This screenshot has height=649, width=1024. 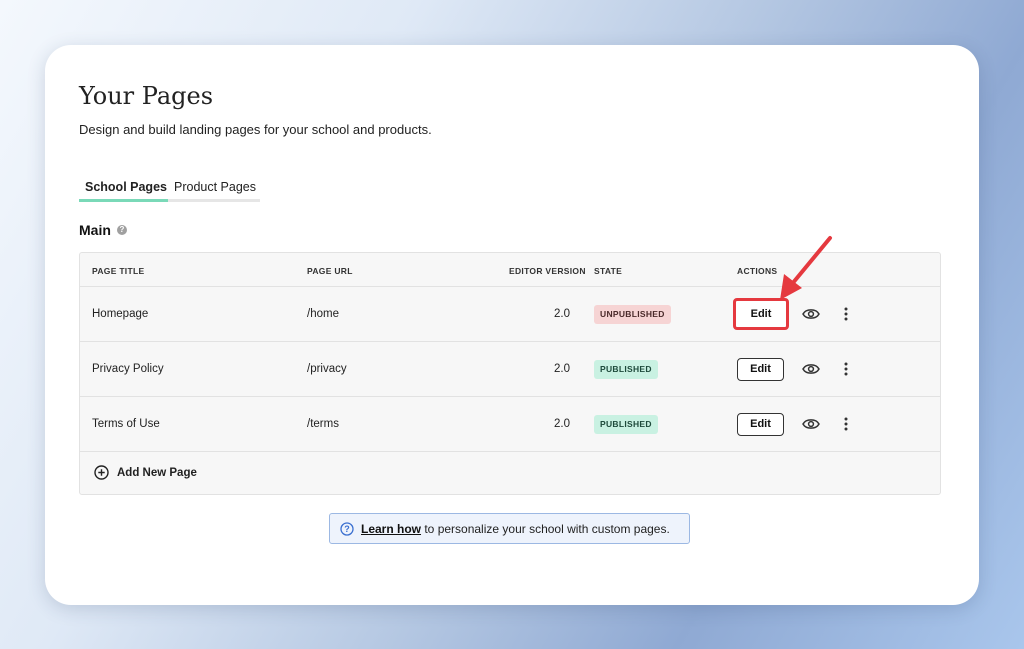 I want to click on section-title: Main ?, so click(x=103, y=230).